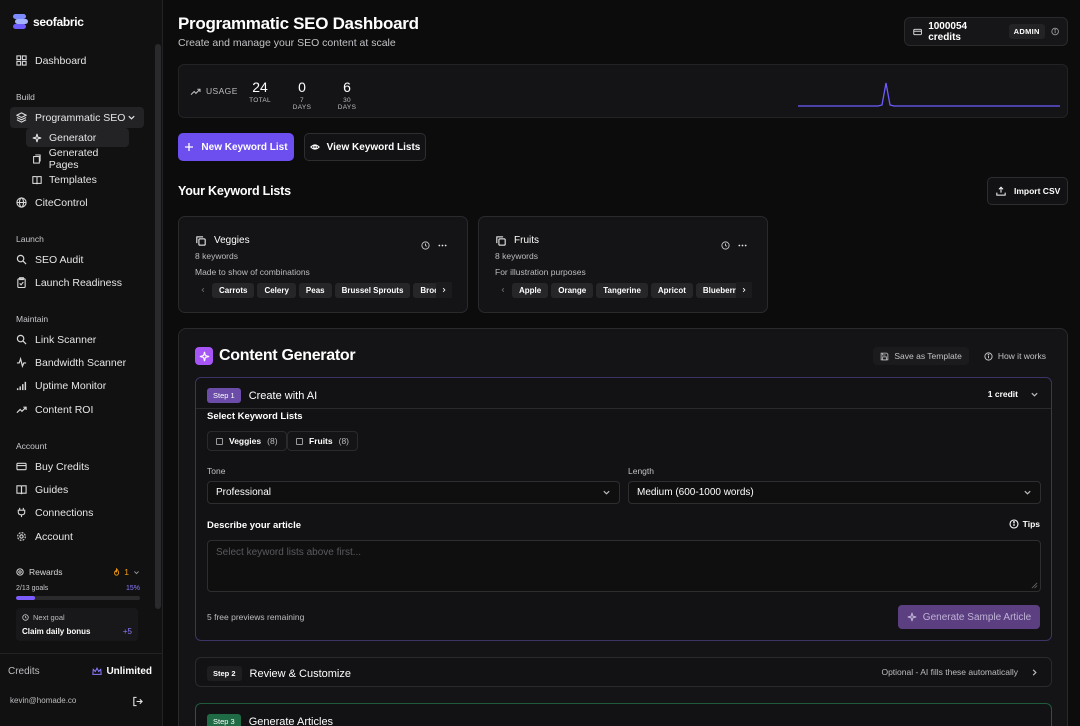  I want to click on sidebar-item-bandwidth-scanner: Bandwidth Scanner, so click(77, 362).